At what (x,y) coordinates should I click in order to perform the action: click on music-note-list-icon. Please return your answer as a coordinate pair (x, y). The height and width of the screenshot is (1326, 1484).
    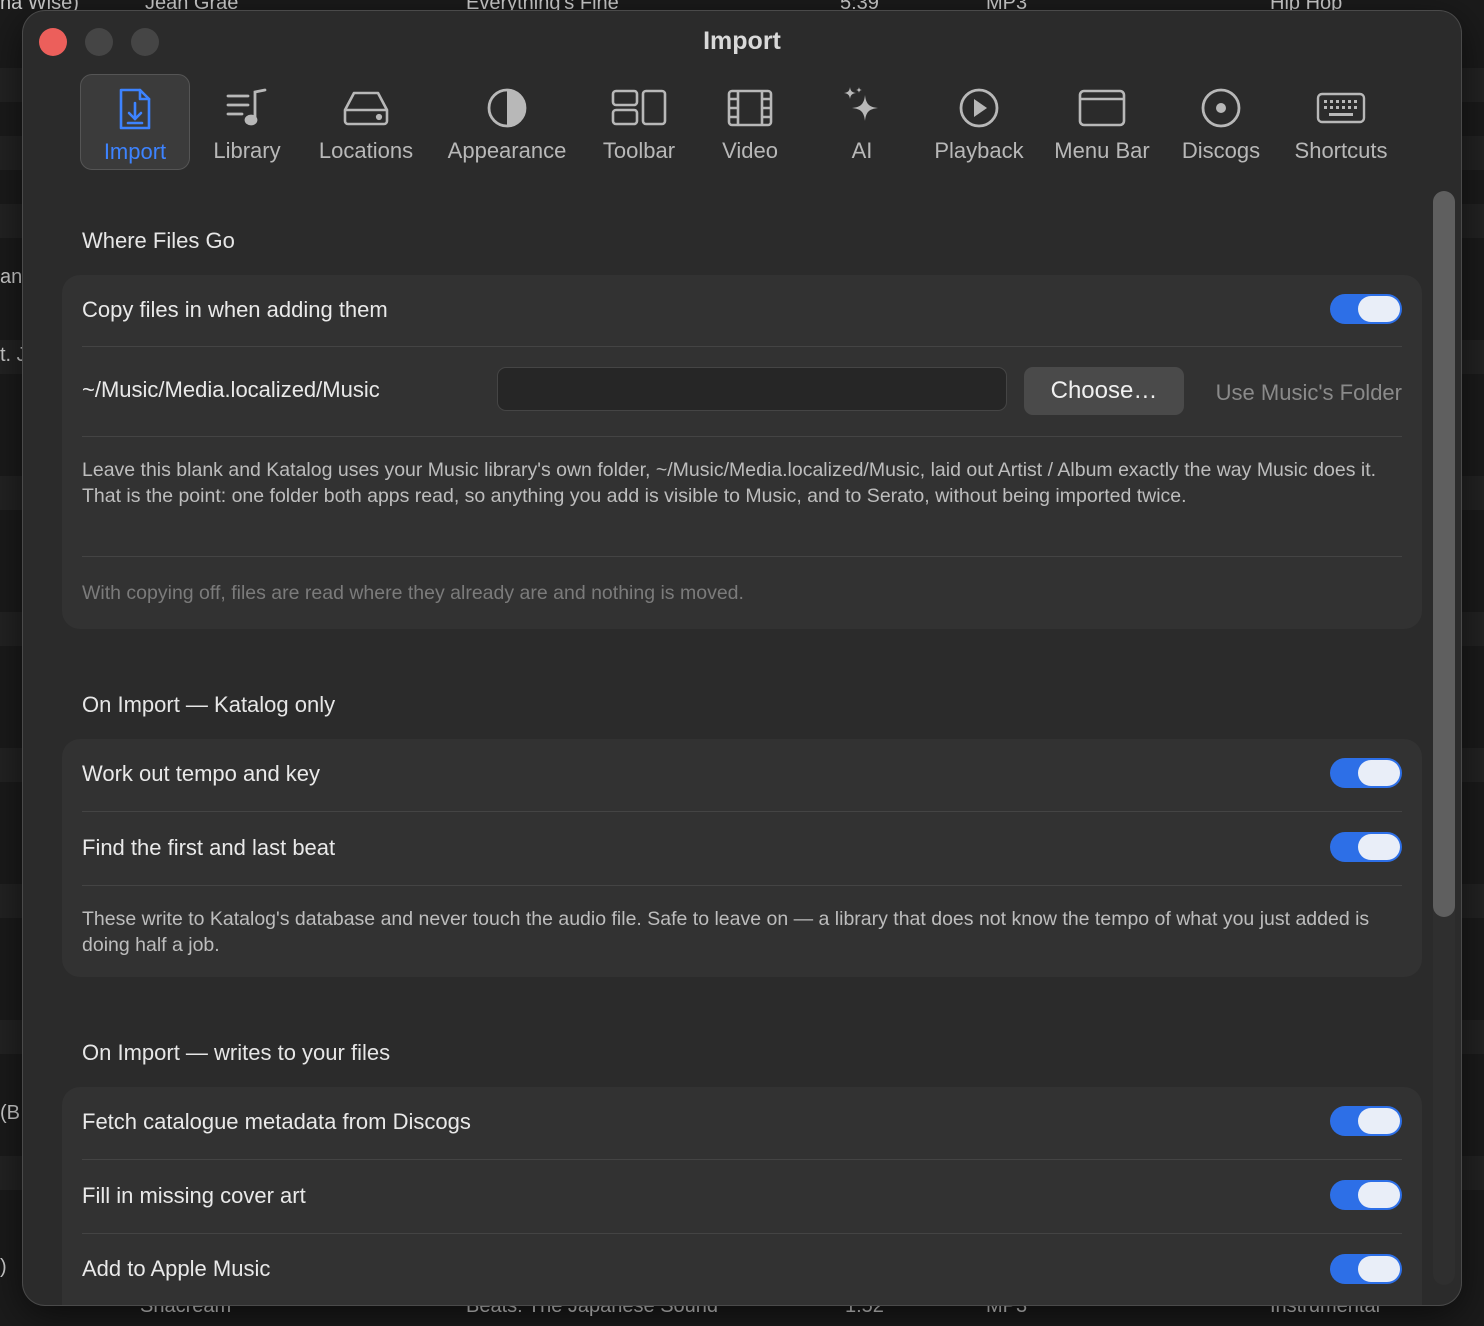
    Looking at the image, I should click on (247, 108).